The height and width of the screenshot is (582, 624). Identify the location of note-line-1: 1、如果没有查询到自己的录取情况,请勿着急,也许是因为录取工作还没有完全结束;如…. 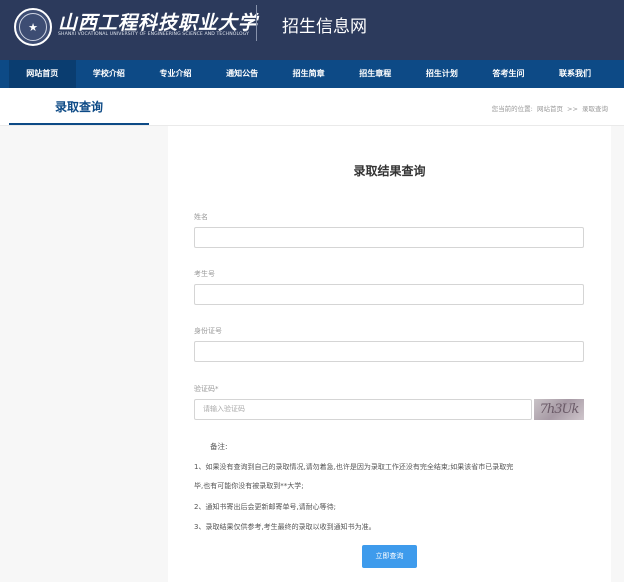
(354, 467).